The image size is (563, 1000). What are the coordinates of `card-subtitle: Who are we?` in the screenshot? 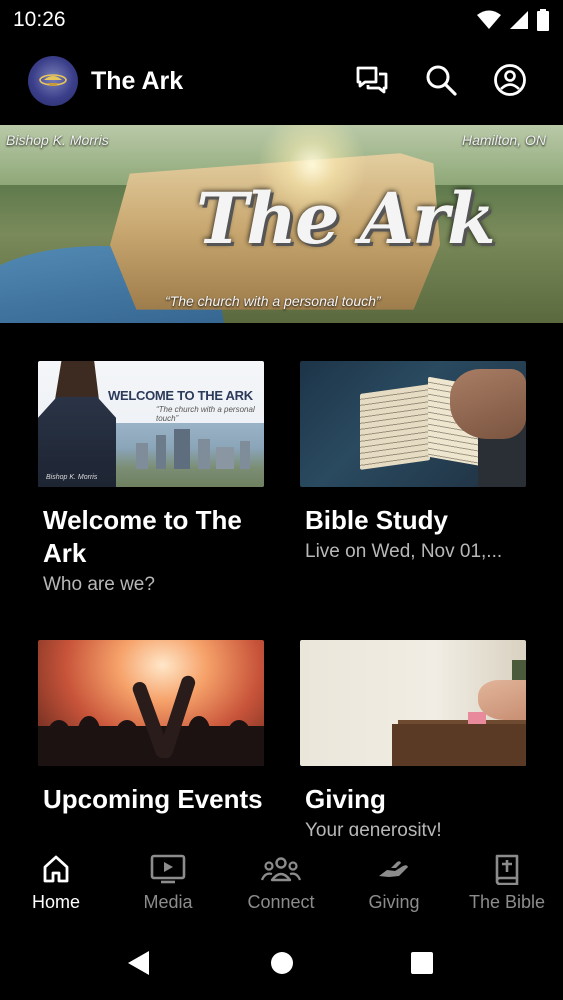 It's located at (99, 584).